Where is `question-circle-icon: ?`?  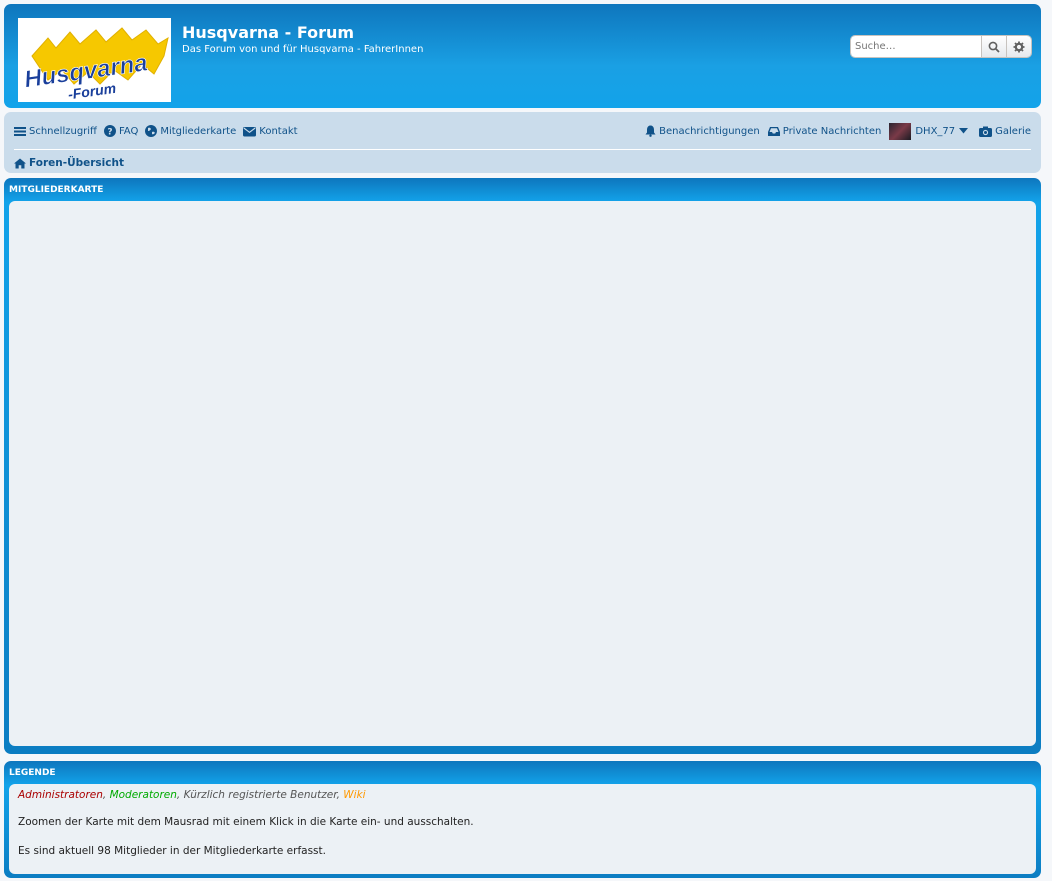 question-circle-icon: ? is located at coordinates (109, 131).